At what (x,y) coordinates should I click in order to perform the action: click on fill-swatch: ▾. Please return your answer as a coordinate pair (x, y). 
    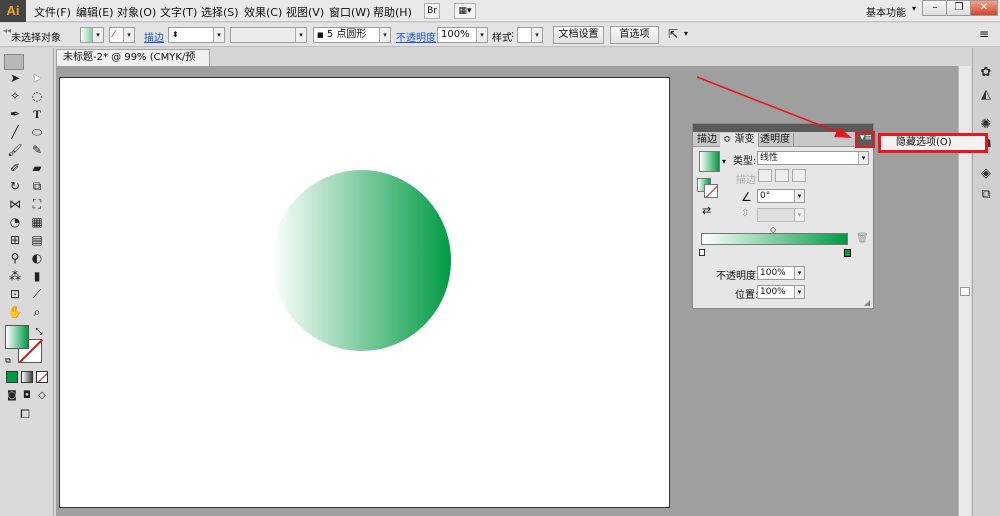
    Looking at the image, I should click on (92, 35).